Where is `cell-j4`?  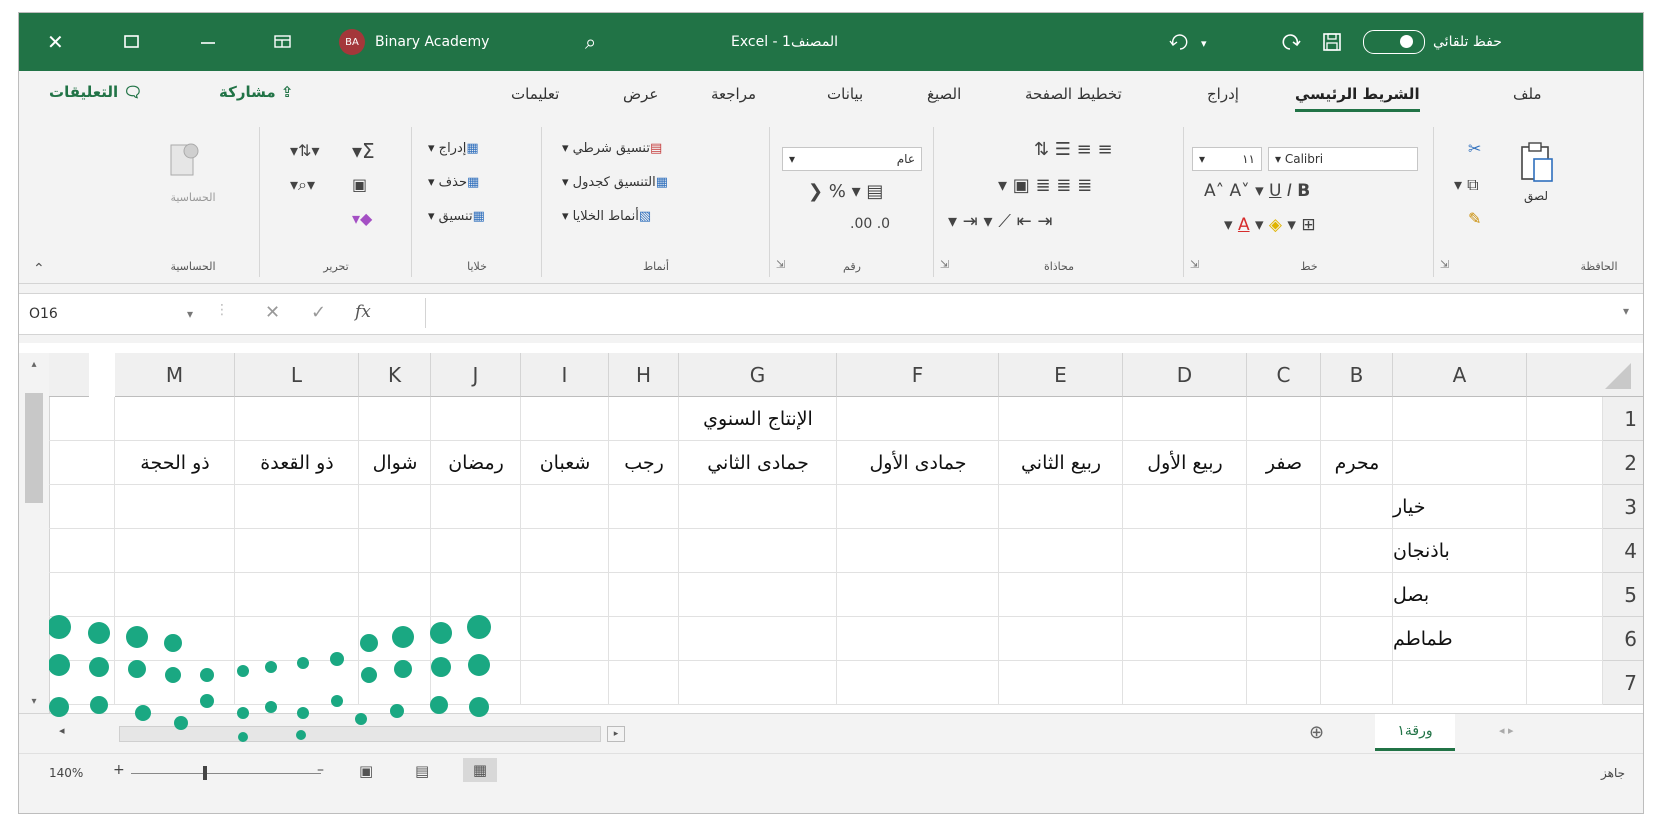 cell-j4 is located at coordinates (476, 551).